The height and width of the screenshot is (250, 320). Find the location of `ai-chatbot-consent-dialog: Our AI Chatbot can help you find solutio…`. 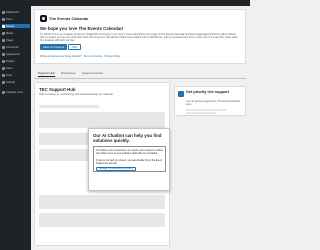

ai-chatbot-consent-dialog: Our AI Chatbot can help you find solutio… is located at coordinates (129, 159).